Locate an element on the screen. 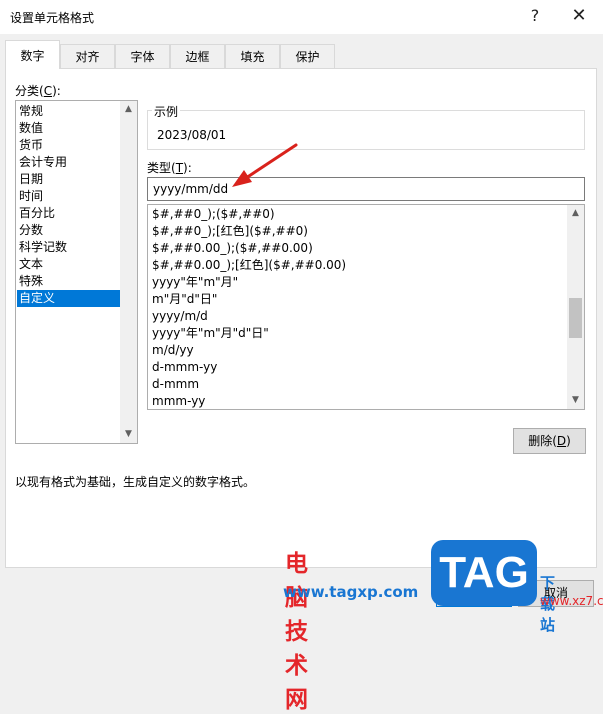  category-item-number: 数值 is located at coordinates (31, 128).